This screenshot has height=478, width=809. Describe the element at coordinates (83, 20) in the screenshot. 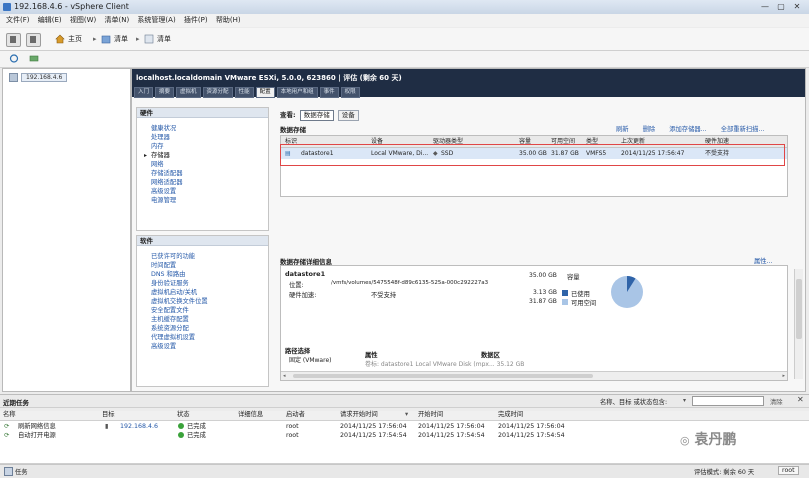

I see `menu-view: 视图(W)` at that location.